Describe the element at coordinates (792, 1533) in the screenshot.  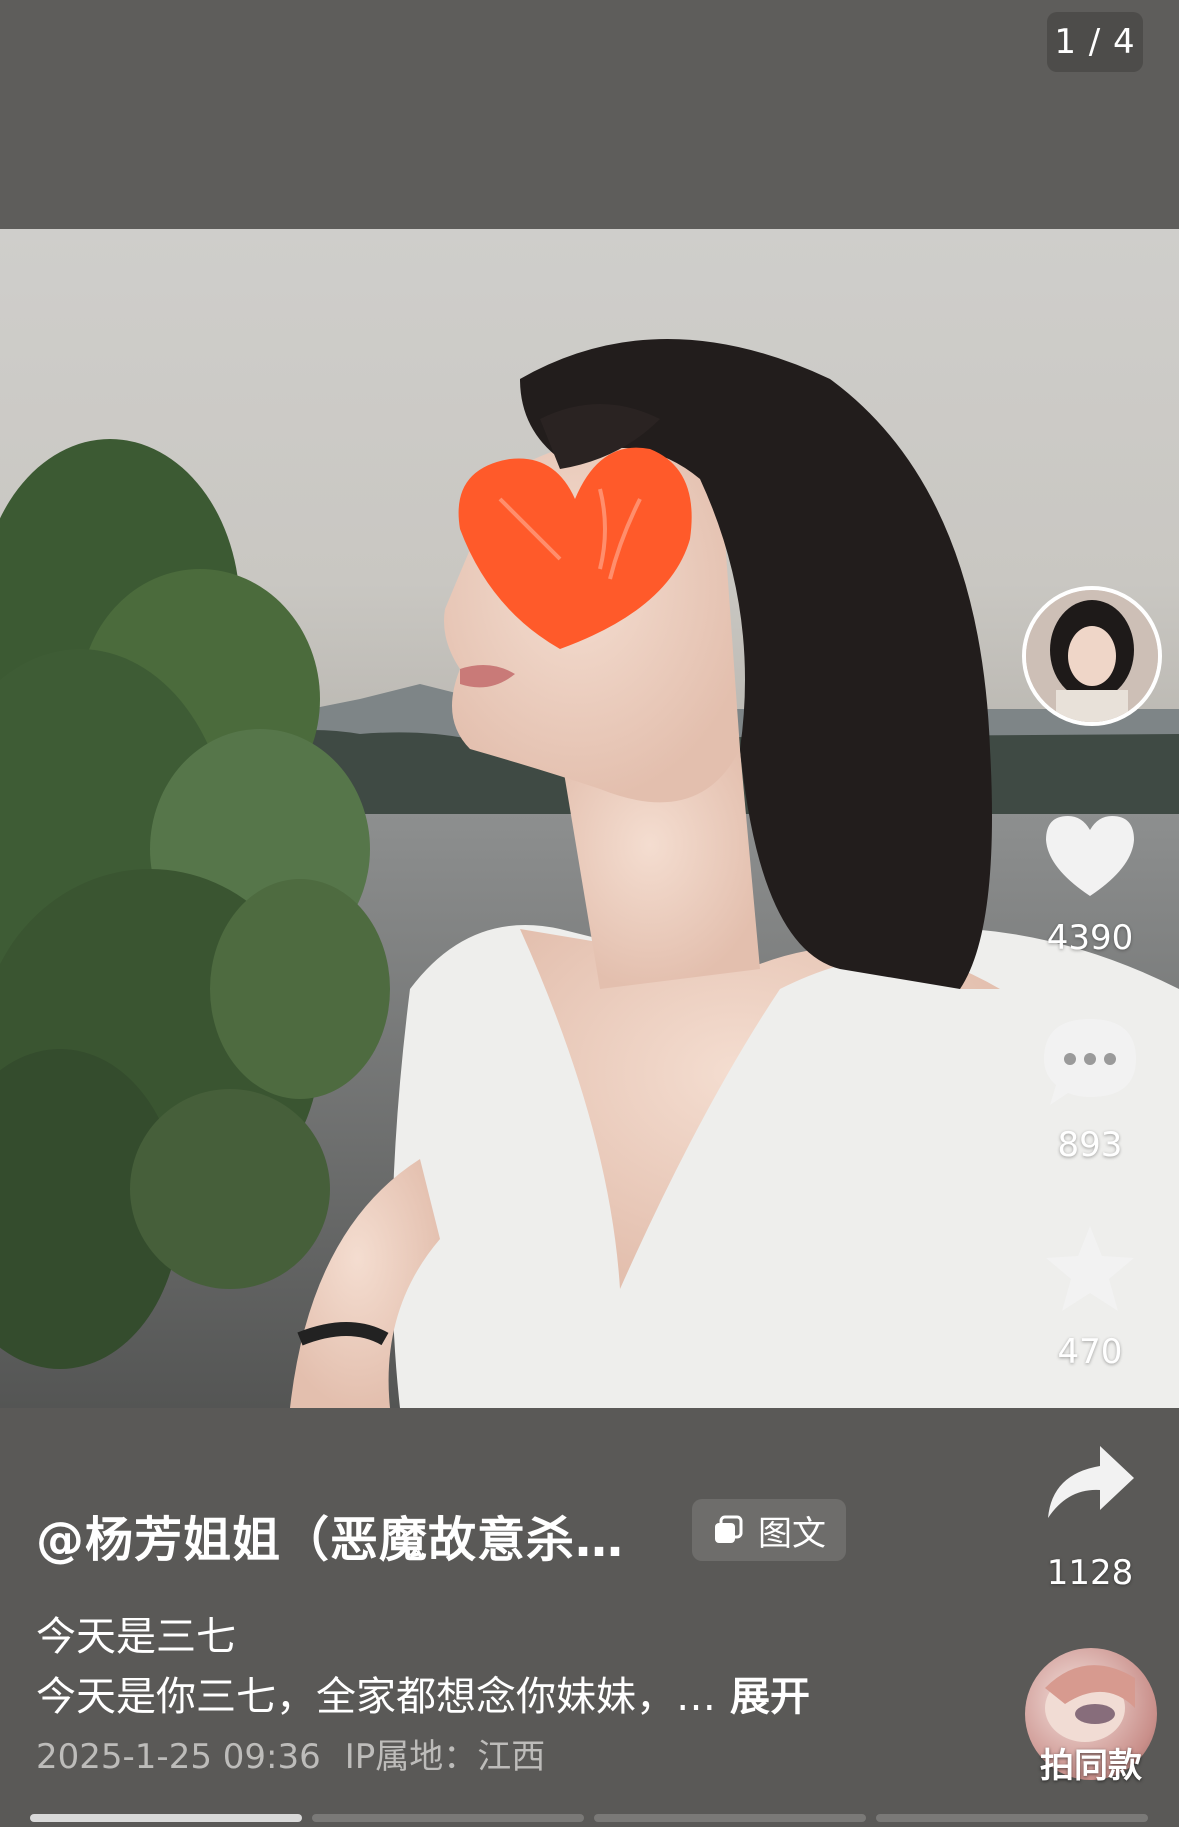
I see `post-type-label: 图文` at that location.